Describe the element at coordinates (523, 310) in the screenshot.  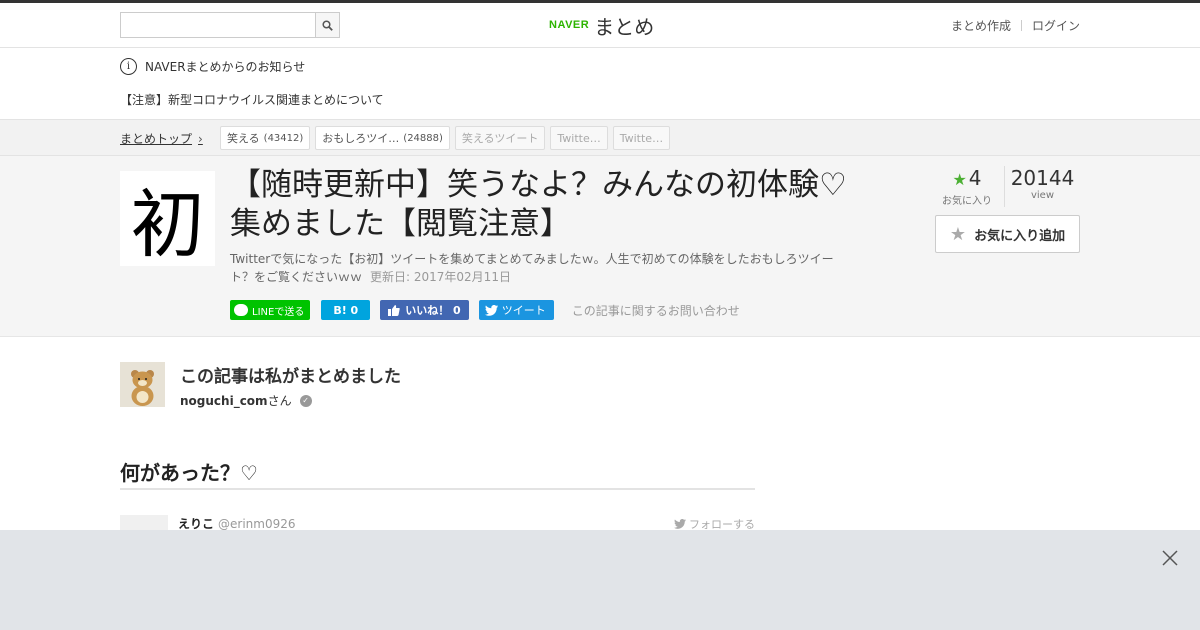
I see `tweet-label: ツイート` at that location.